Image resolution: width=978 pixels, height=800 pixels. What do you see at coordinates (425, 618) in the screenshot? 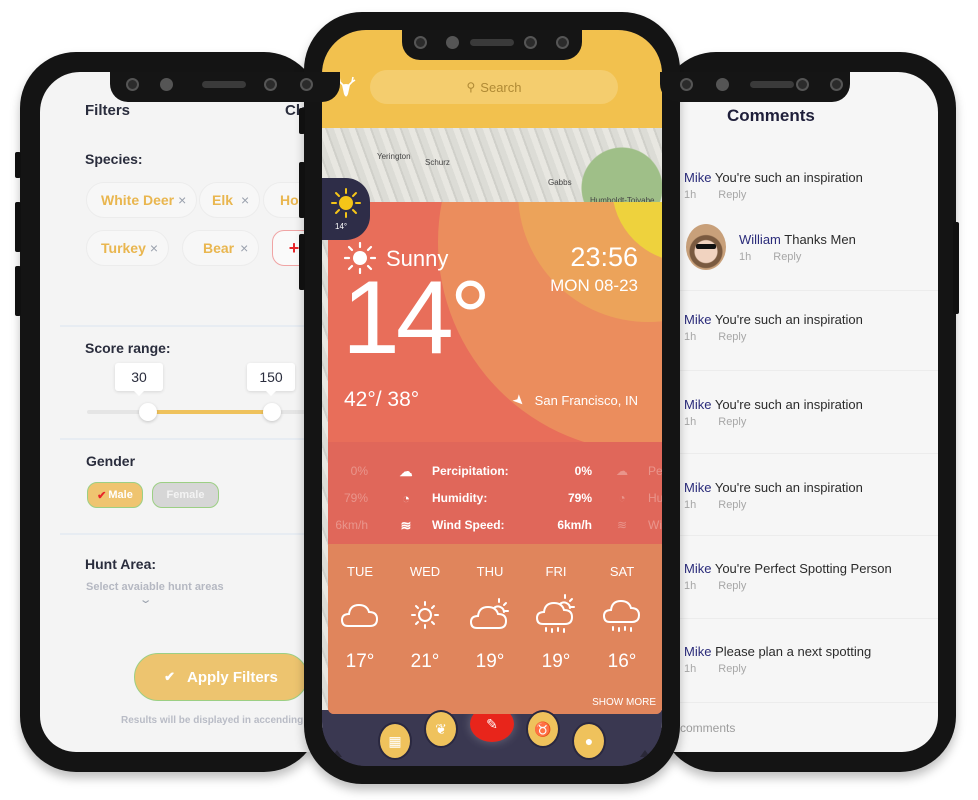
I see `forecast-day: WED 21°` at bounding box center [425, 618].